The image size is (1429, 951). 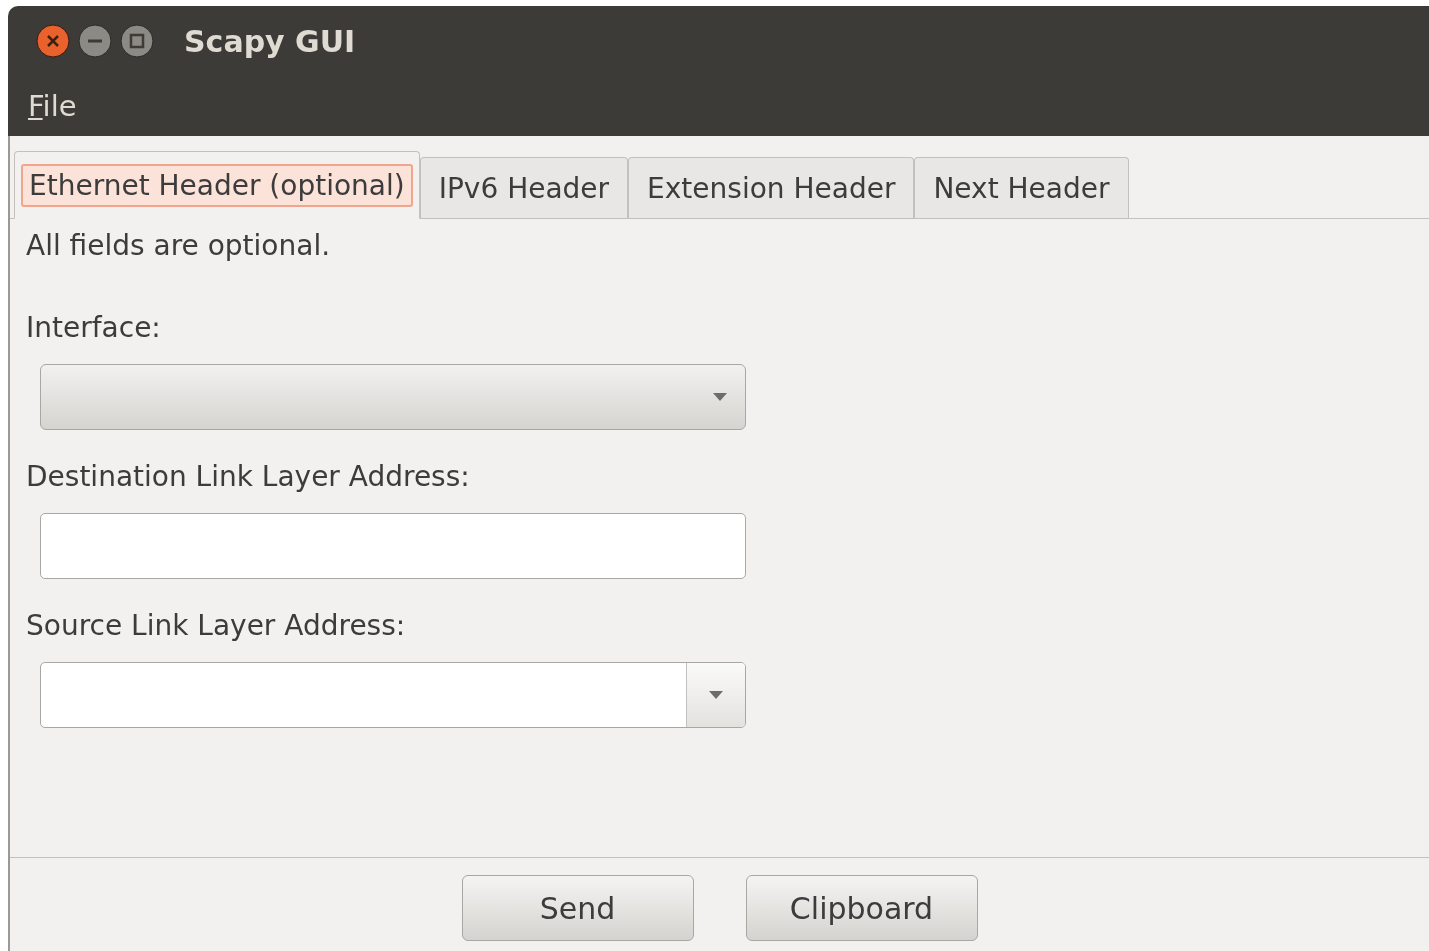 I want to click on combo-input-field, so click(x=393, y=695).